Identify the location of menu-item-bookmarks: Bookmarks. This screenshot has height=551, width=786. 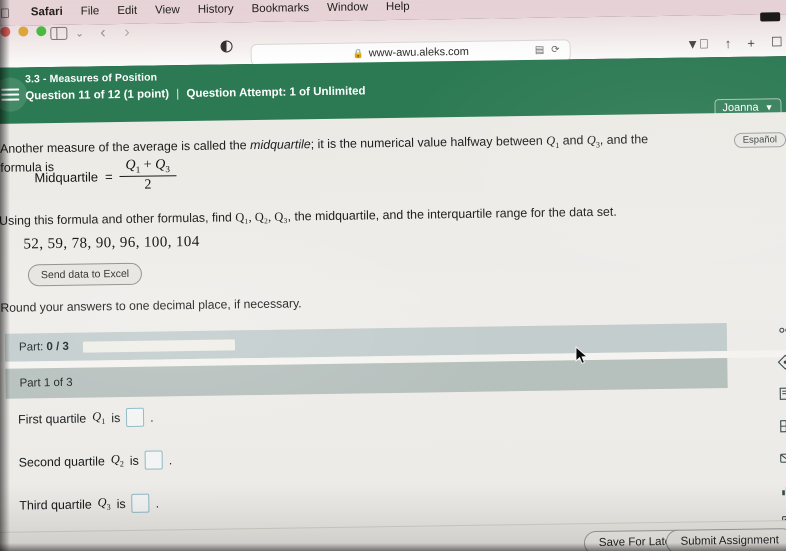
(280, 8).